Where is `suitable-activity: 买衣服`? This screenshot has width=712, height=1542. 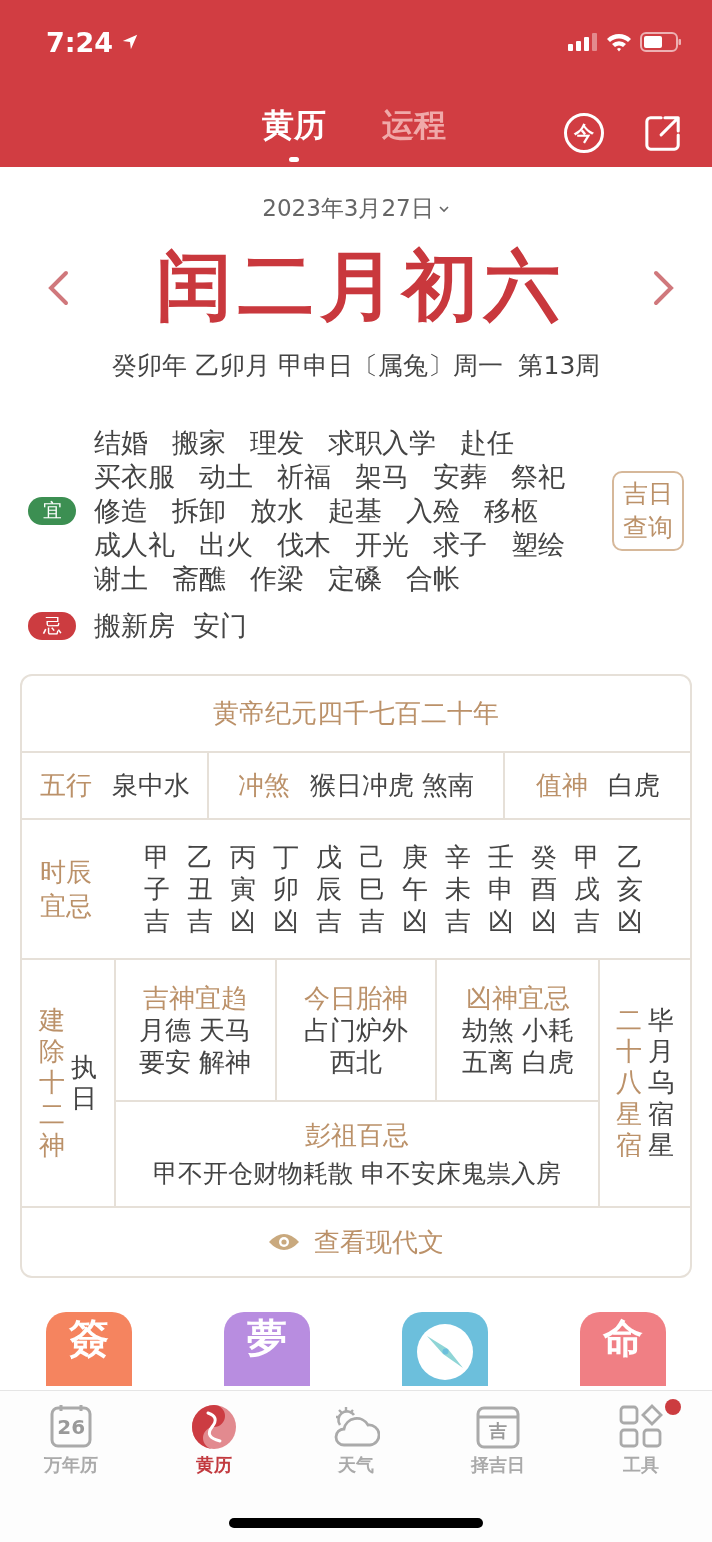 suitable-activity: 买衣服 is located at coordinates (134, 477).